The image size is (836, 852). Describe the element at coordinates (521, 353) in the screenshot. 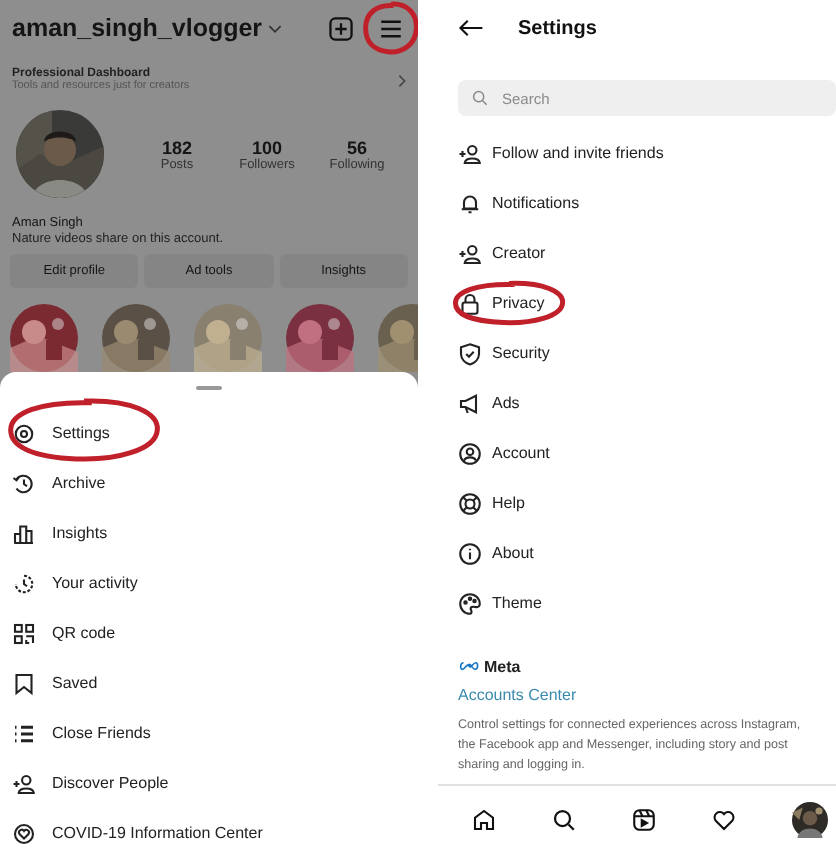

I see `option-item: Security` at that location.